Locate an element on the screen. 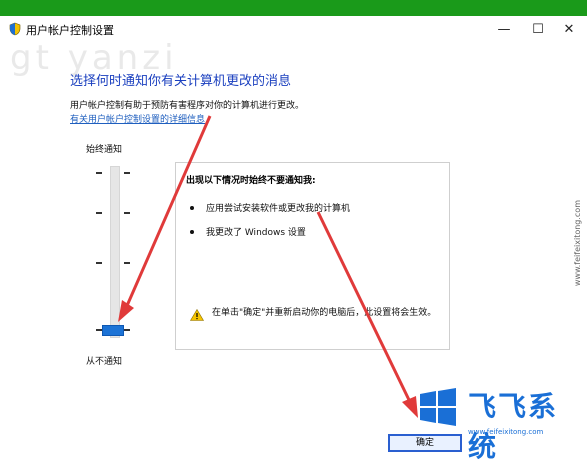 This screenshot has height=465, width=587. window-title: 用户帐户控制设置 is located at coordinates (70, 30).